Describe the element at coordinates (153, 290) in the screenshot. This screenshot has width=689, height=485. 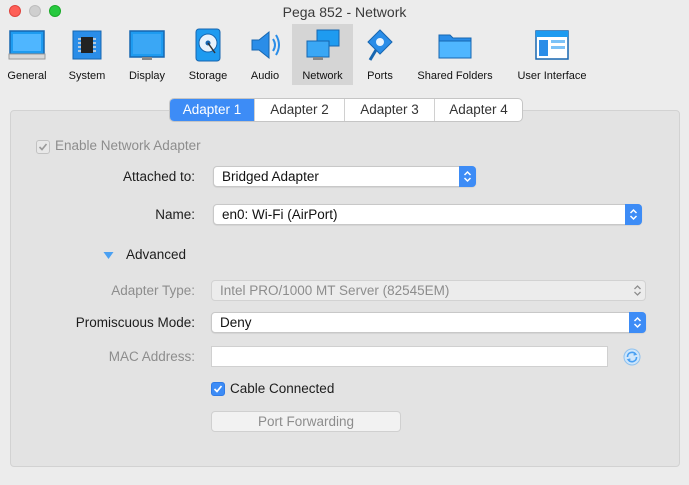
I see `adapter-type-label: Adapter Type:` at that location.